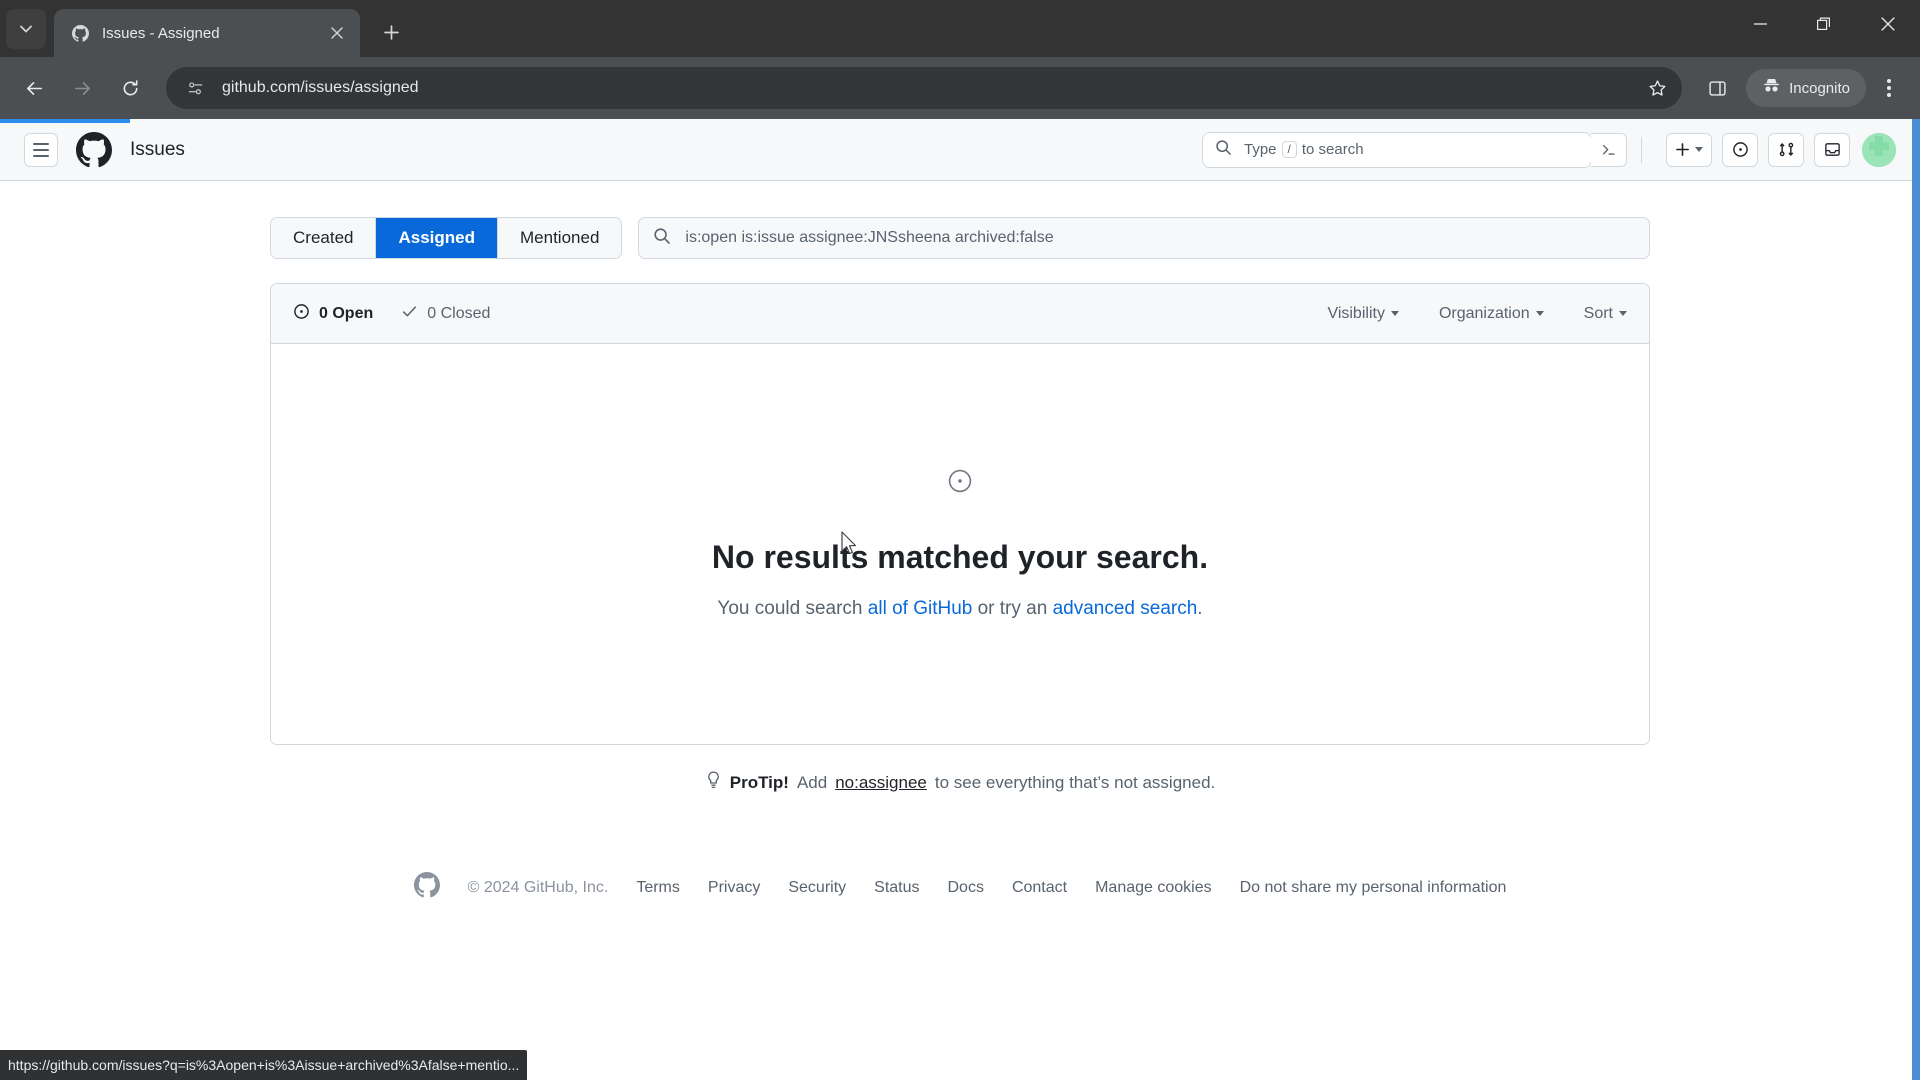 Image resolution: width=1920 pixels, height=1080 pixels. I want to click on footer-link-docs: Docs, so click(966, 888).